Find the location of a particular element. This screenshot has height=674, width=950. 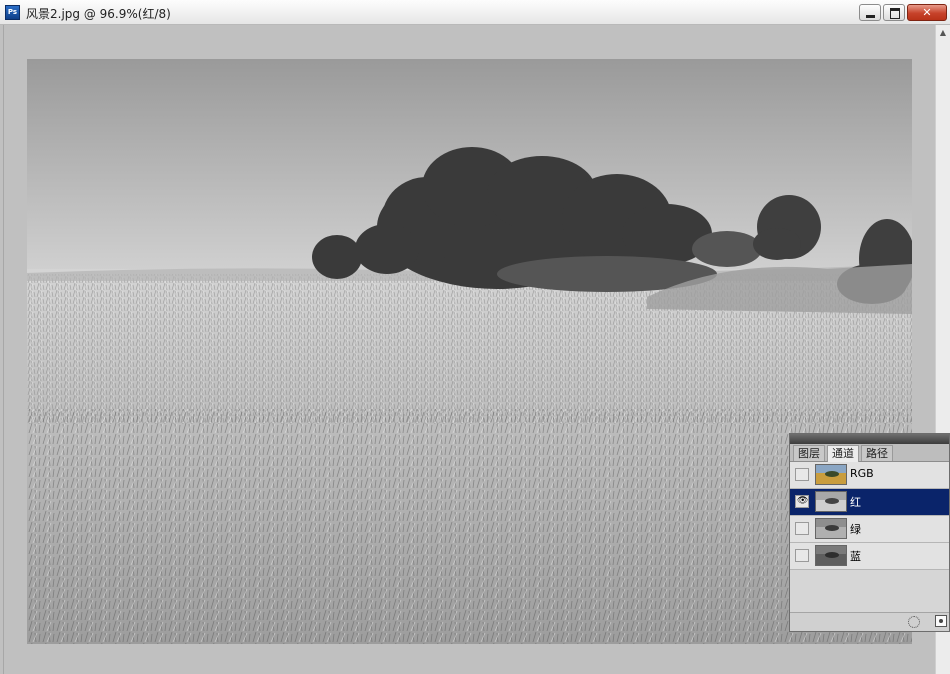

rgb-thumbnail is located at coordinates (831, 474).